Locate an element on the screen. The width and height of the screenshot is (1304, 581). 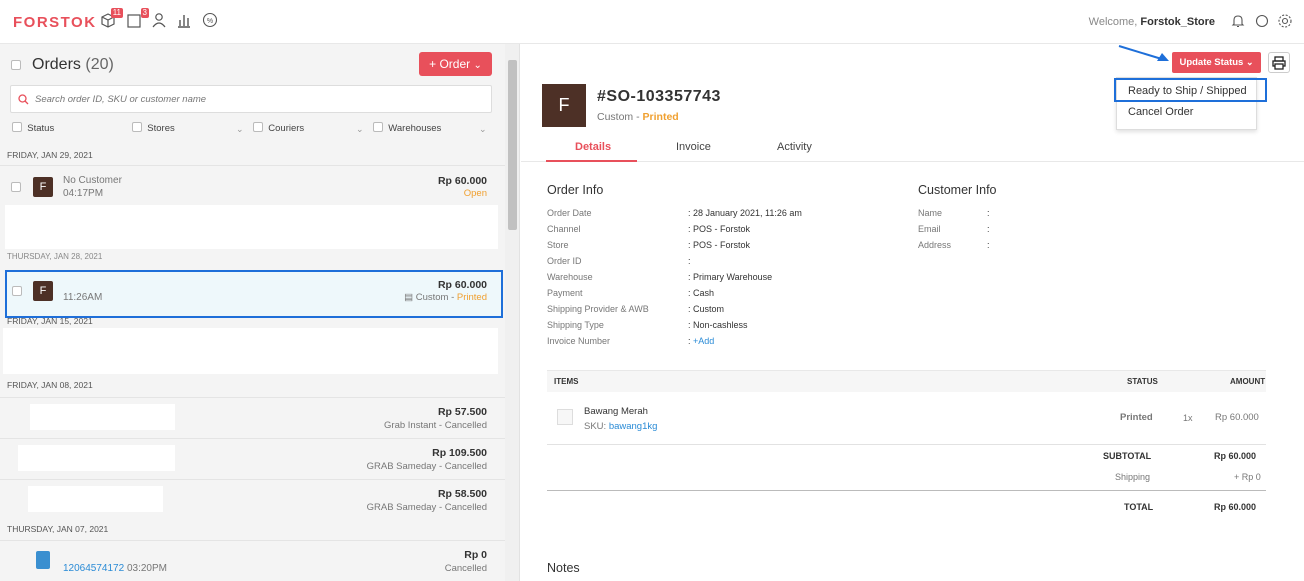
order-subtitle: Custom - Printed is located at coordinates (638, 117).